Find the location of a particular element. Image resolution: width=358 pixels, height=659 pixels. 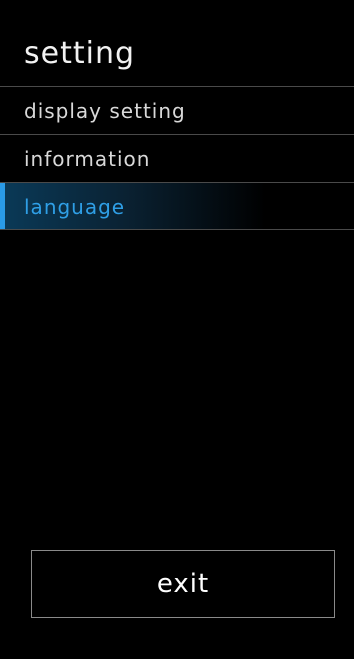

menu-item-information: information is located at coordinates (177, 158).